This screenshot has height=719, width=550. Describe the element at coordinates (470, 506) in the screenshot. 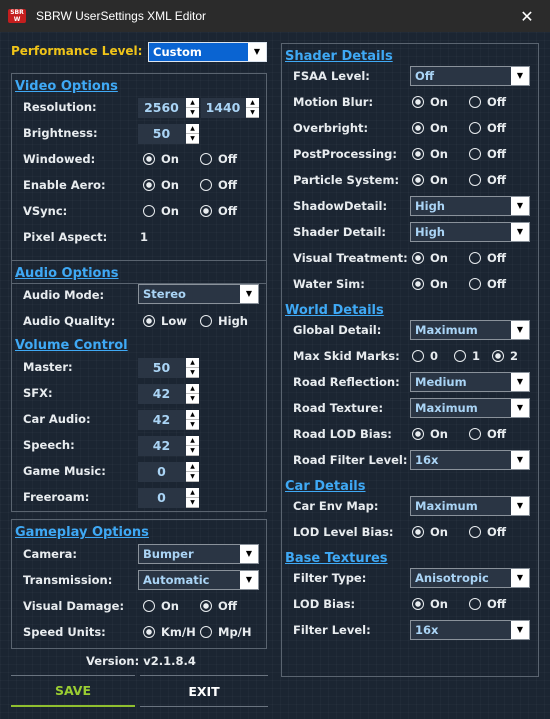

I see `car-env-map-select: Maximum ▼` at that location.